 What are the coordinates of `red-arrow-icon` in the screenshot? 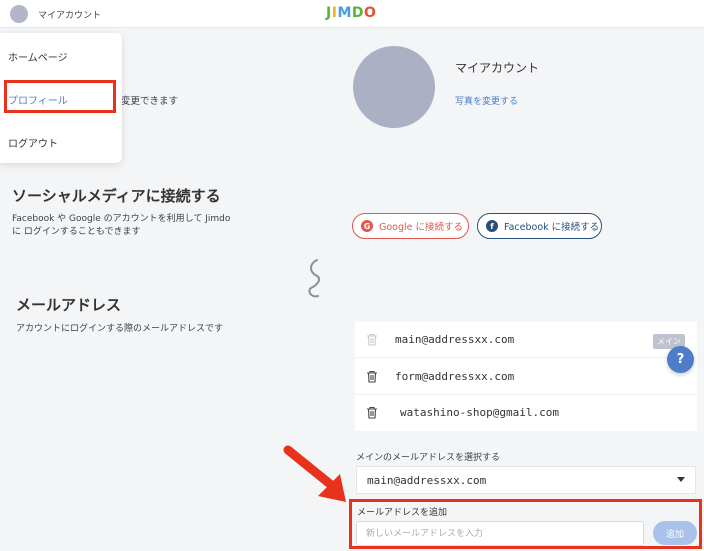 It's located at (314, 473).